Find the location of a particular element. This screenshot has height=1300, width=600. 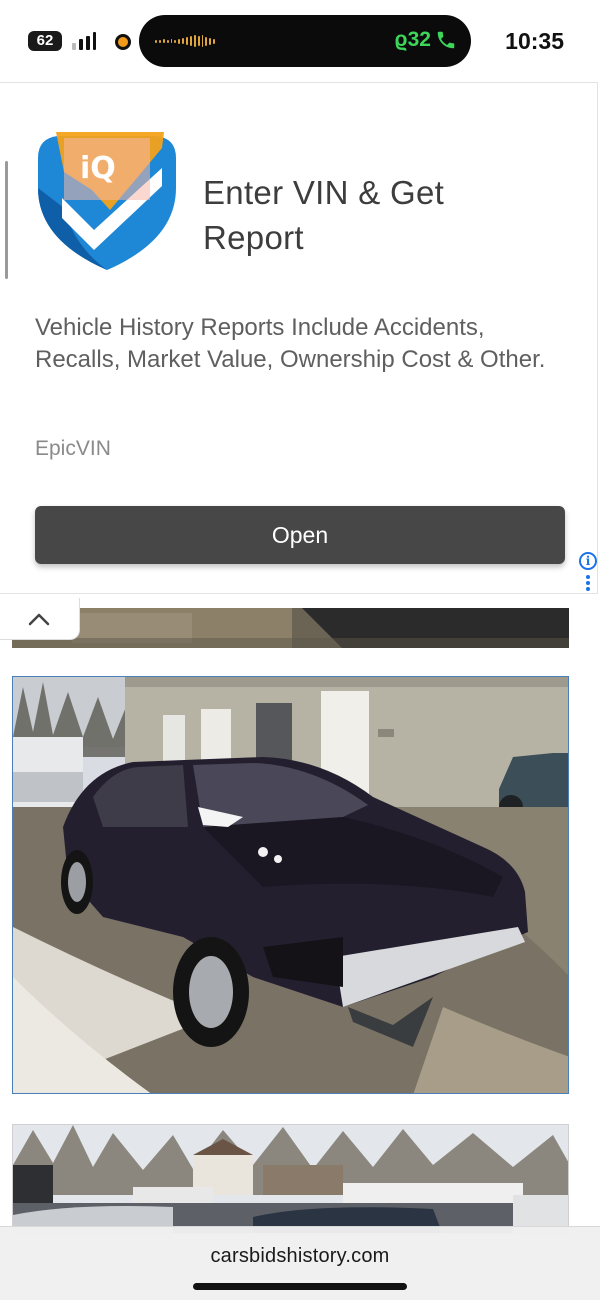

dynamic-island: ϱ32 is located at coordinates (305, 41).